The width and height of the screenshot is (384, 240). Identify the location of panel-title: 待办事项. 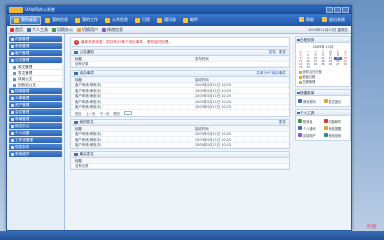
(86, 73).